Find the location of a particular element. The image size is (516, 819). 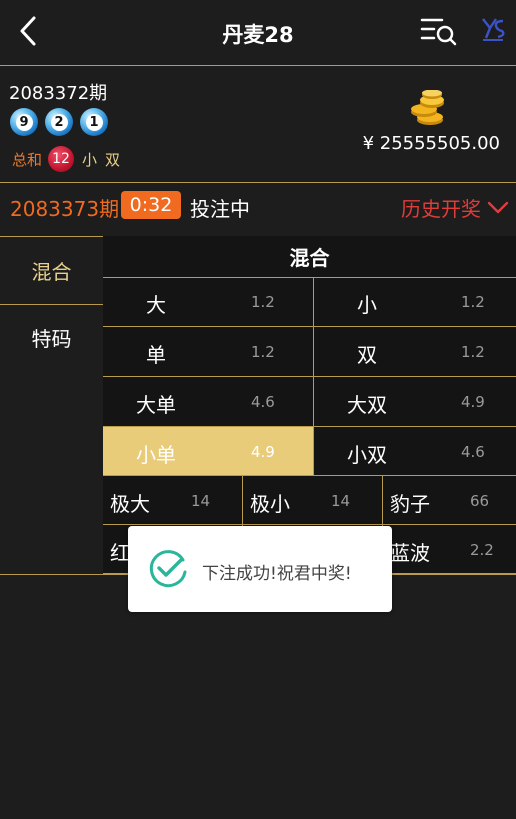

sum-label: 总和 is located at coordinates (27, 159).